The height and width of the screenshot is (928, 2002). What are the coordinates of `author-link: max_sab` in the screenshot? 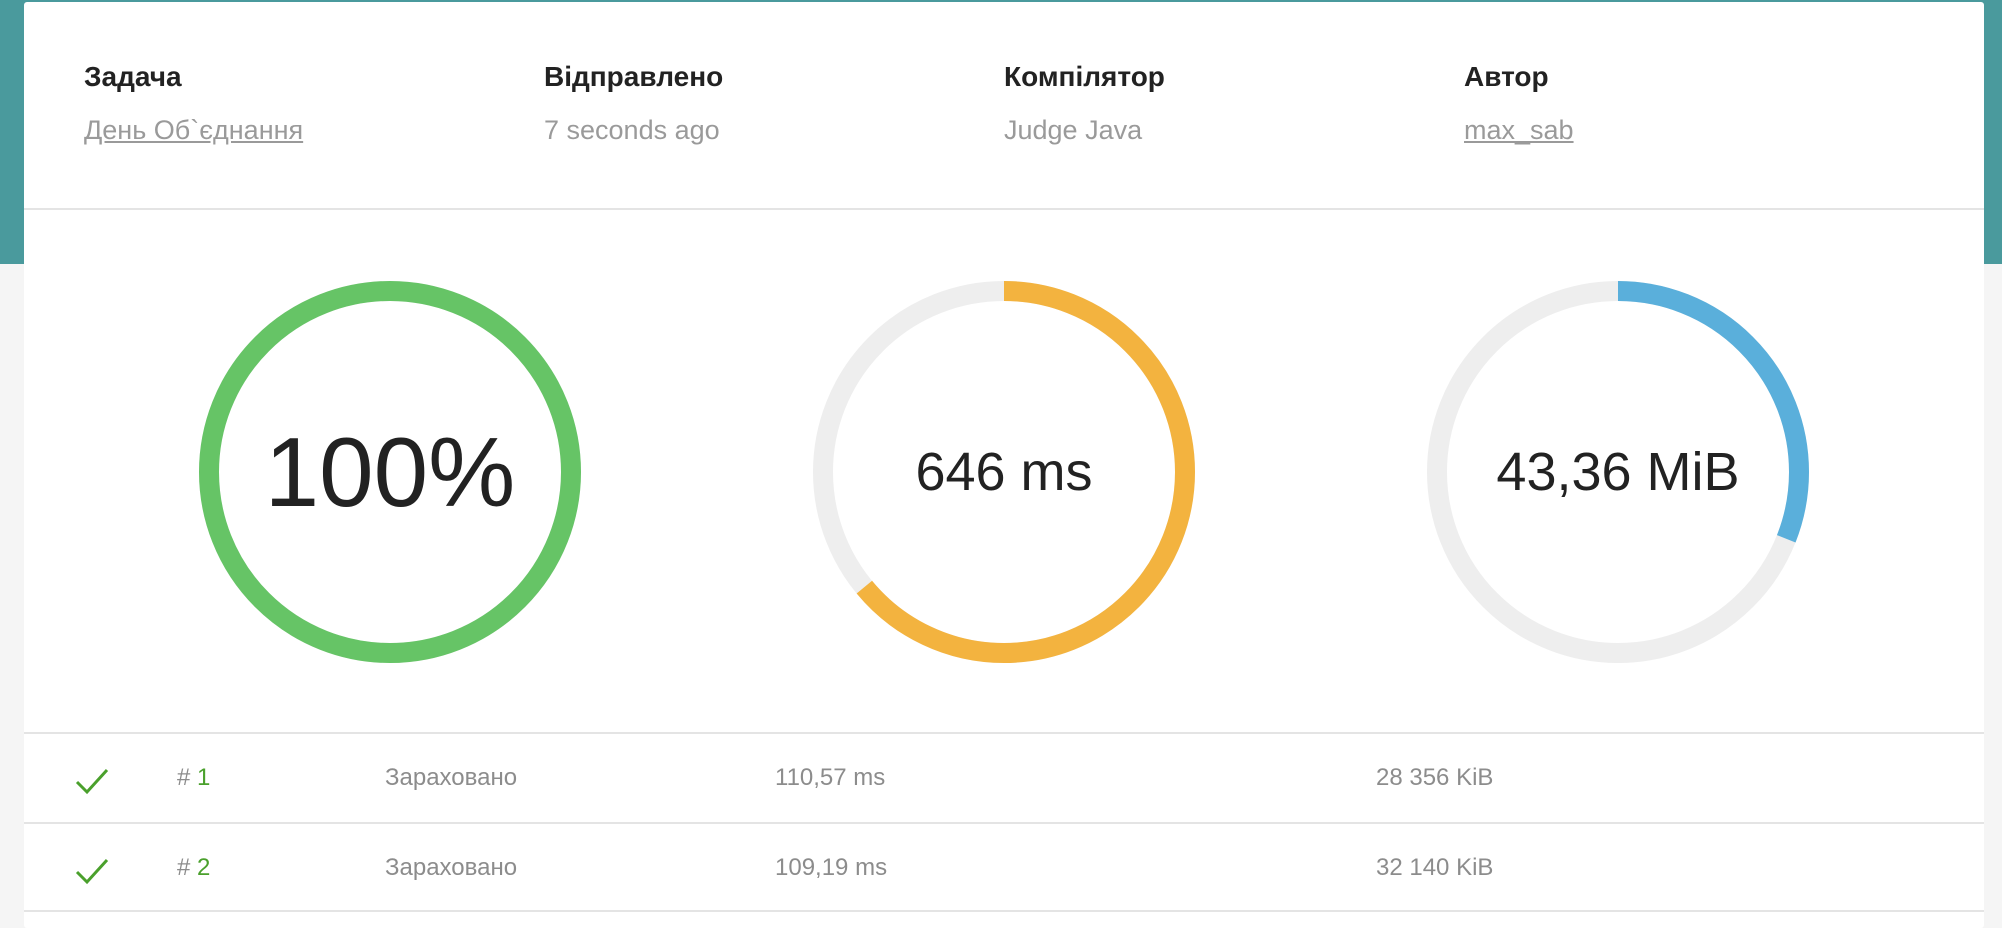 It's located at (1519, 130).